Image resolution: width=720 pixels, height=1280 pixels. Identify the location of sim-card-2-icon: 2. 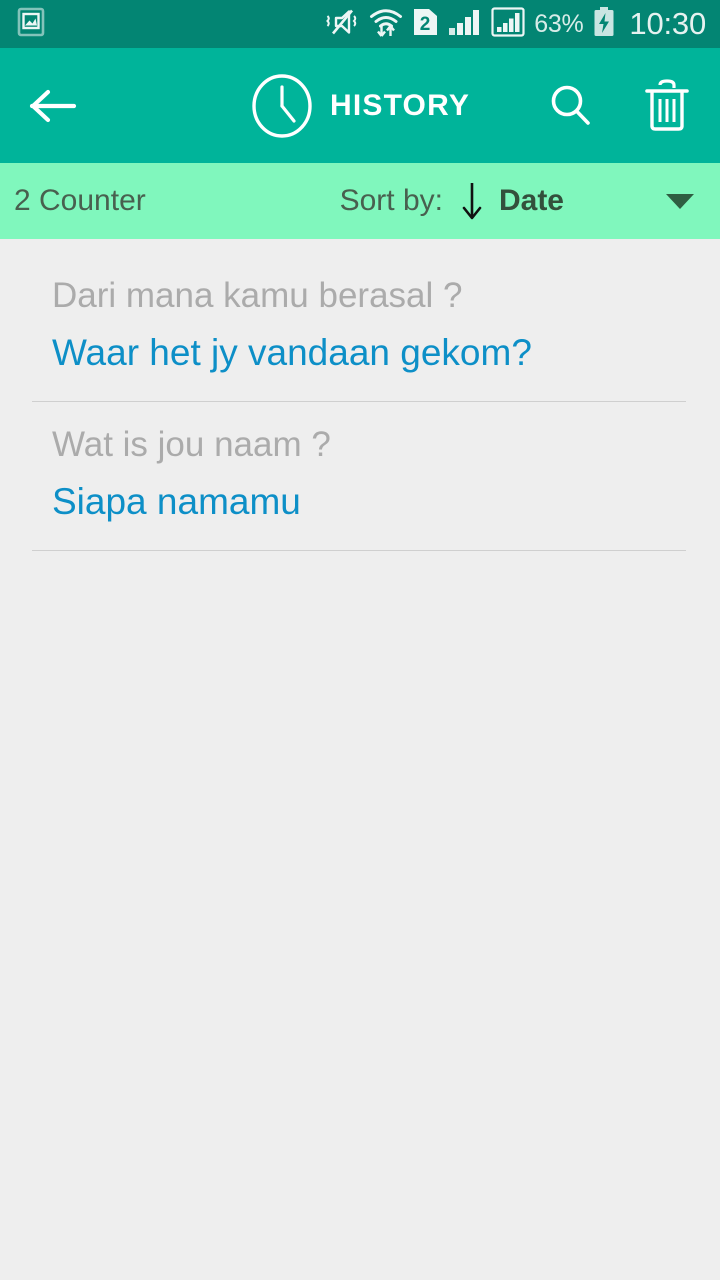
(425, 24).